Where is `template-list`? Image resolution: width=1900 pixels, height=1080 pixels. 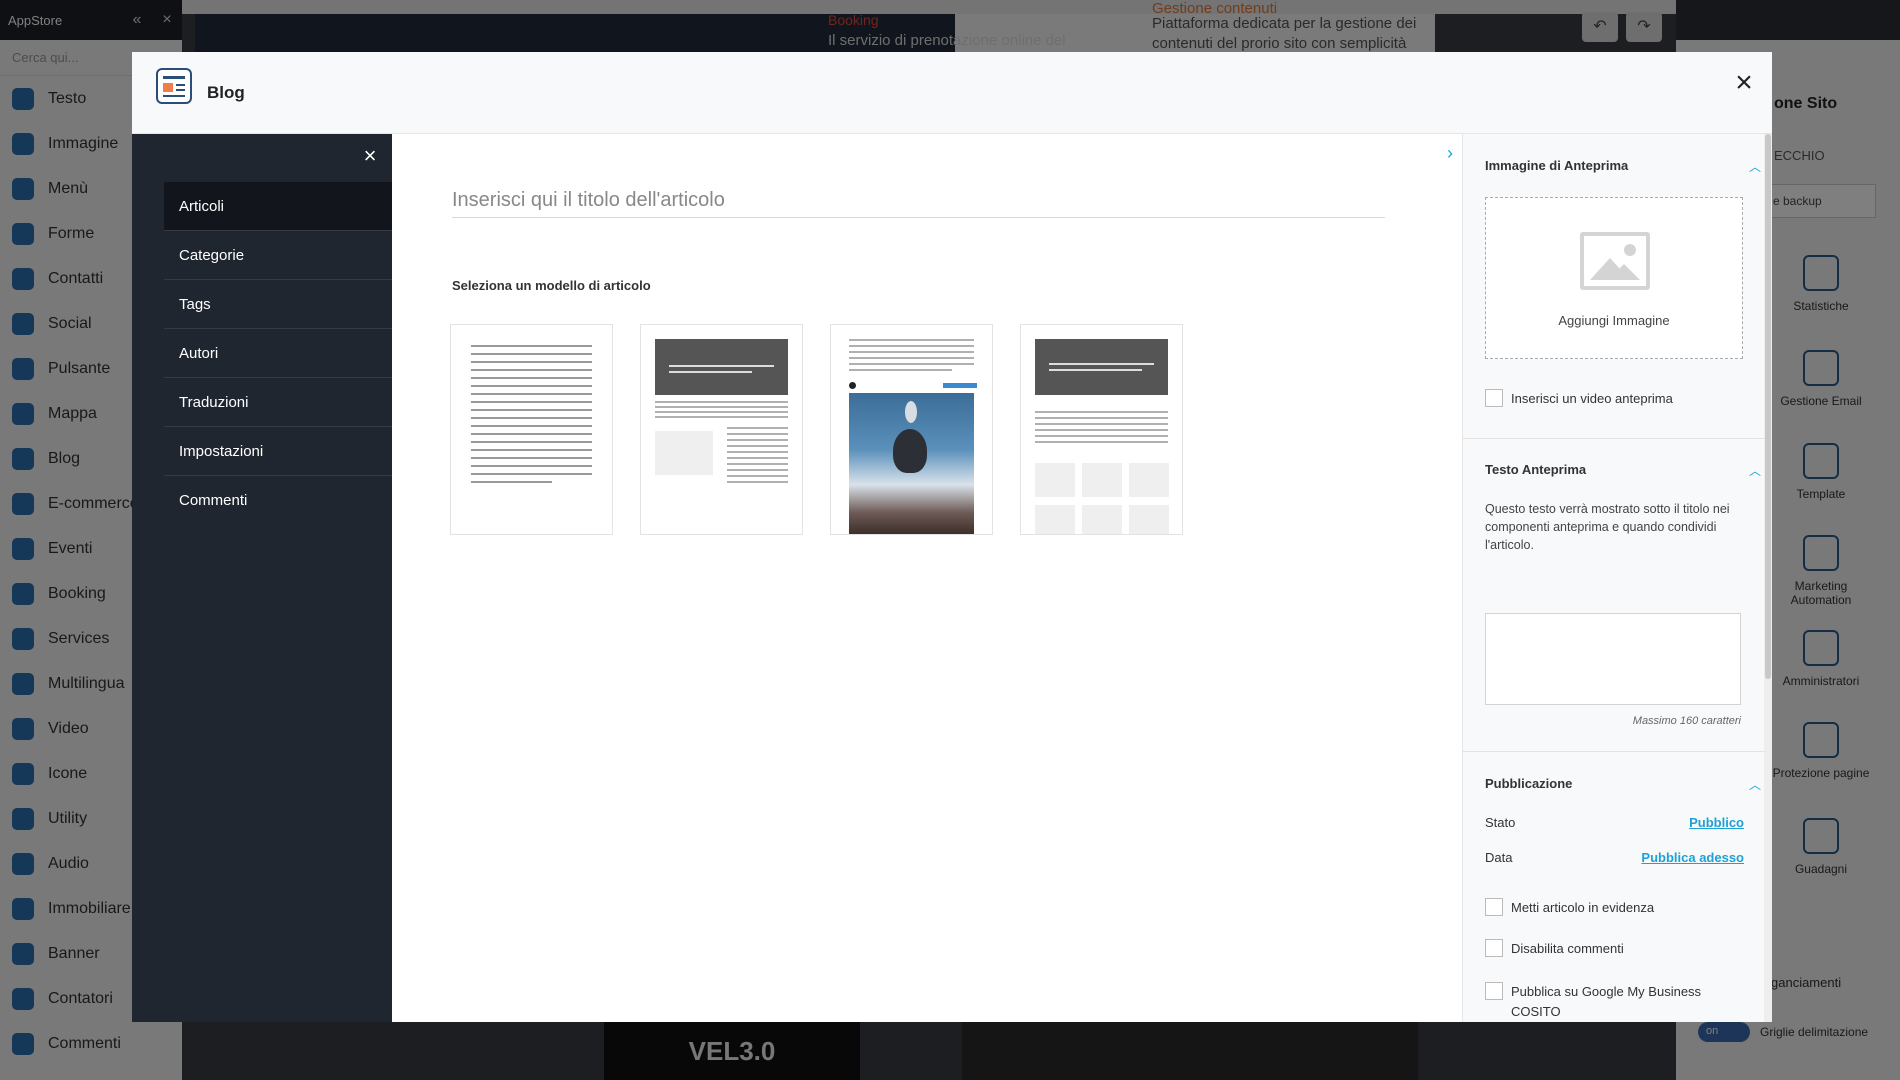 template-list is located at coordinates (830, 429).